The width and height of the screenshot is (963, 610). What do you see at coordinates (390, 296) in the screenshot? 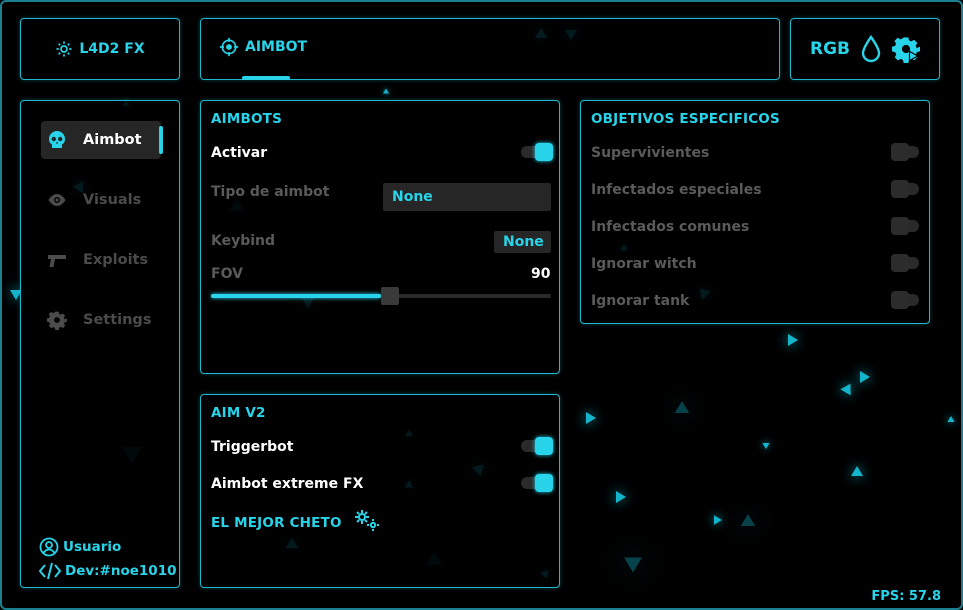
I see `fov-slider-thumb` at bounding box center [390, 296].